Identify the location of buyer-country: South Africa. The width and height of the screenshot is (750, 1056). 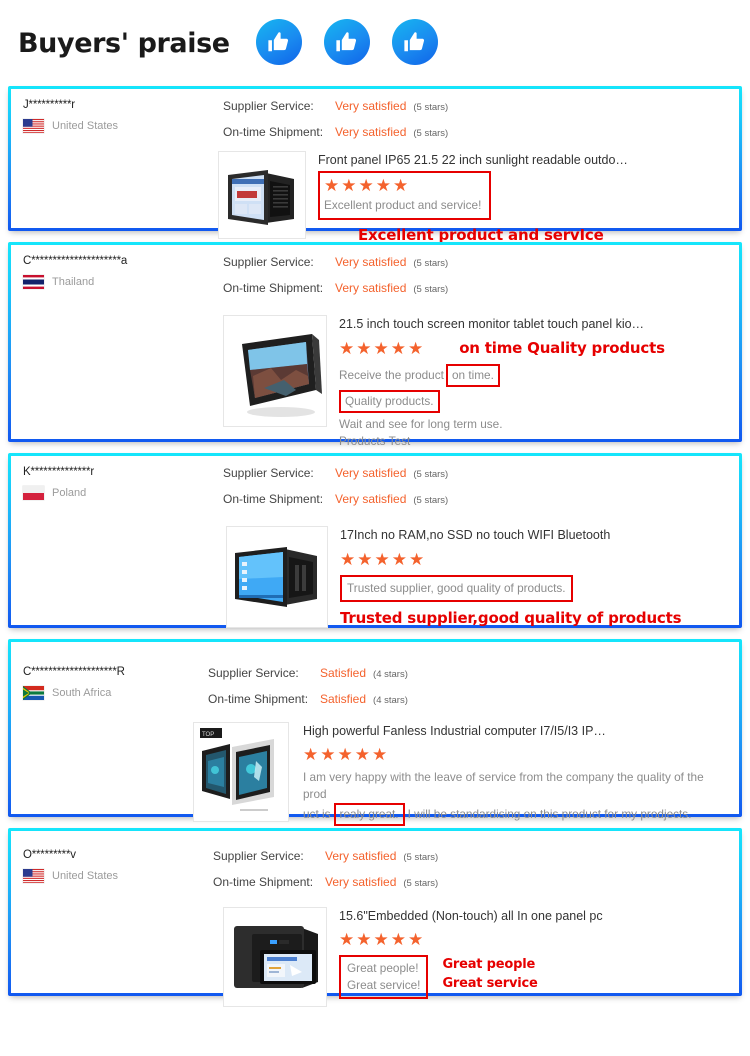
(115, 693).